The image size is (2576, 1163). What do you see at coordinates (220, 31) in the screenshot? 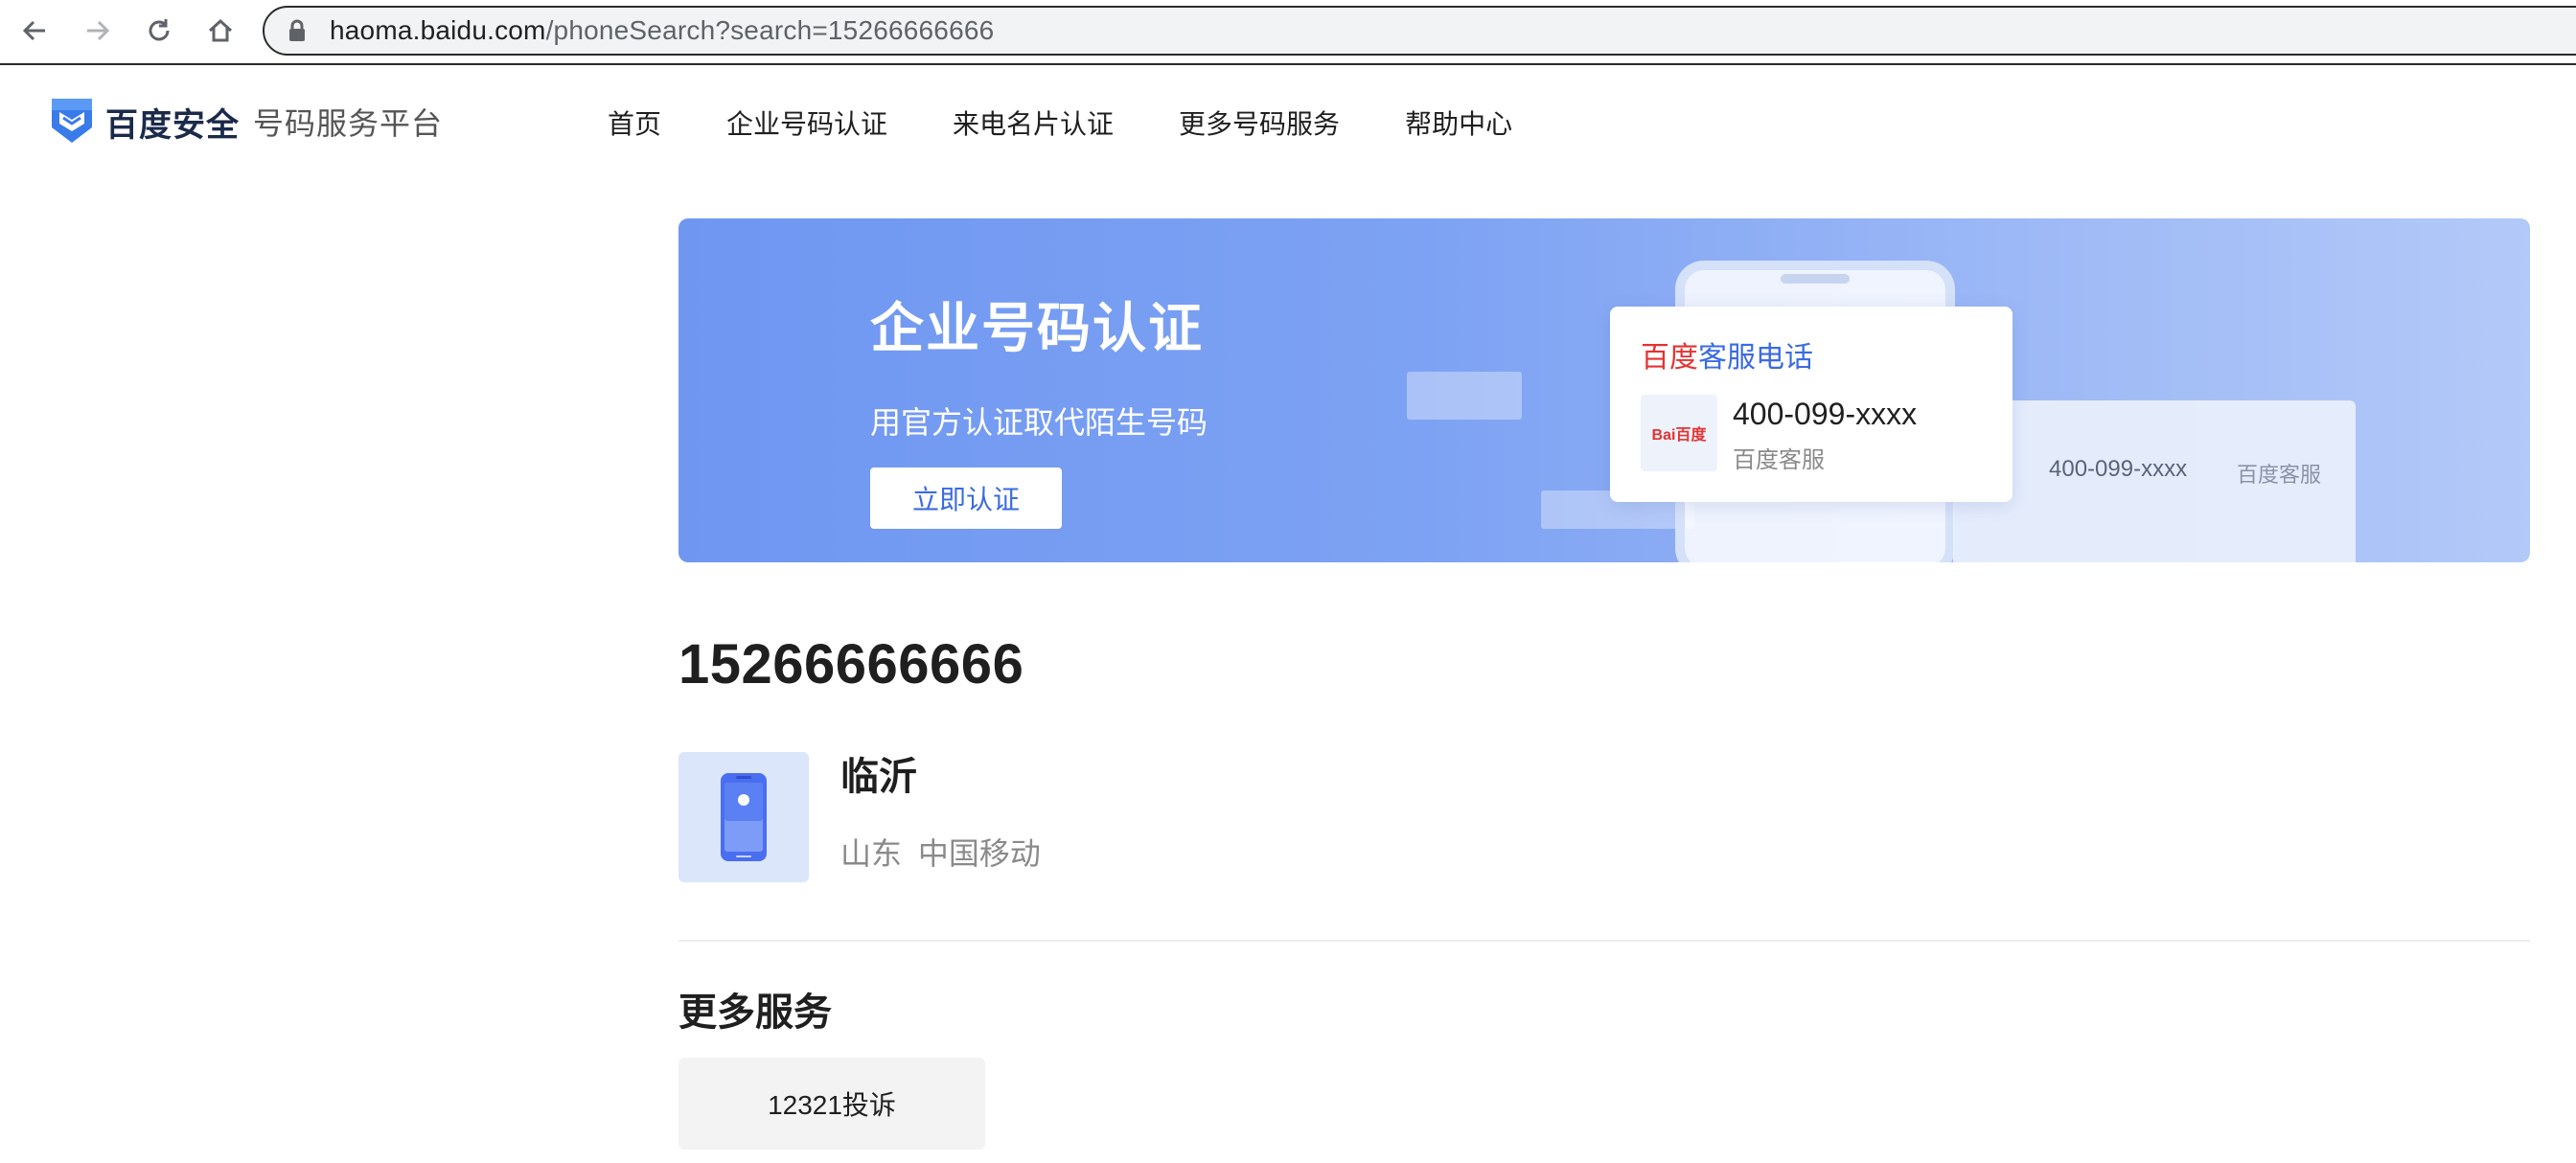
I see `home-icon` at bounding box center [220, 31].